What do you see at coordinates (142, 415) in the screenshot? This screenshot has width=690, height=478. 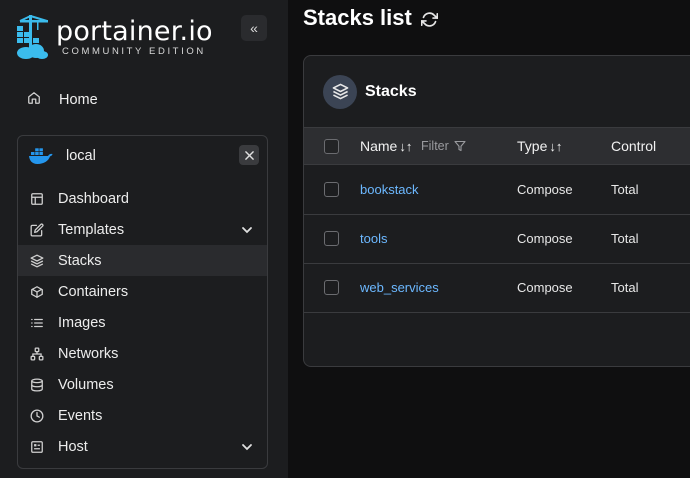 I see `sidebar-item-events: Events` at bounding box center [142, 415].